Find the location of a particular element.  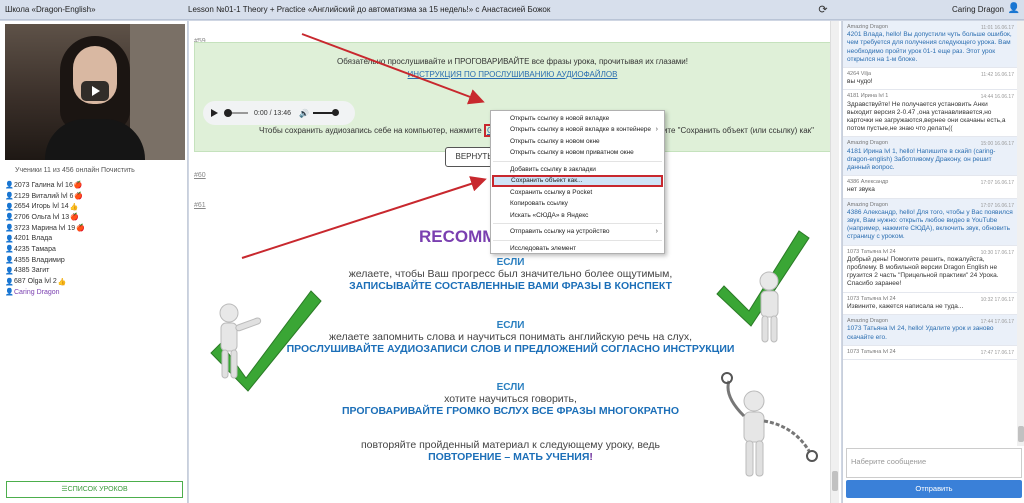

content-scrollbar is located at coordinates (834, 262).